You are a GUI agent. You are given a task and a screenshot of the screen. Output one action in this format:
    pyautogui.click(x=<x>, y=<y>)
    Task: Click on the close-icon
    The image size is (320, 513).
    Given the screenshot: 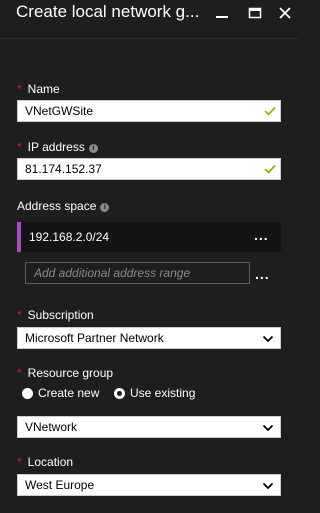 What is the action you would take?
    pyautogui.click(x=285, y=13)
    